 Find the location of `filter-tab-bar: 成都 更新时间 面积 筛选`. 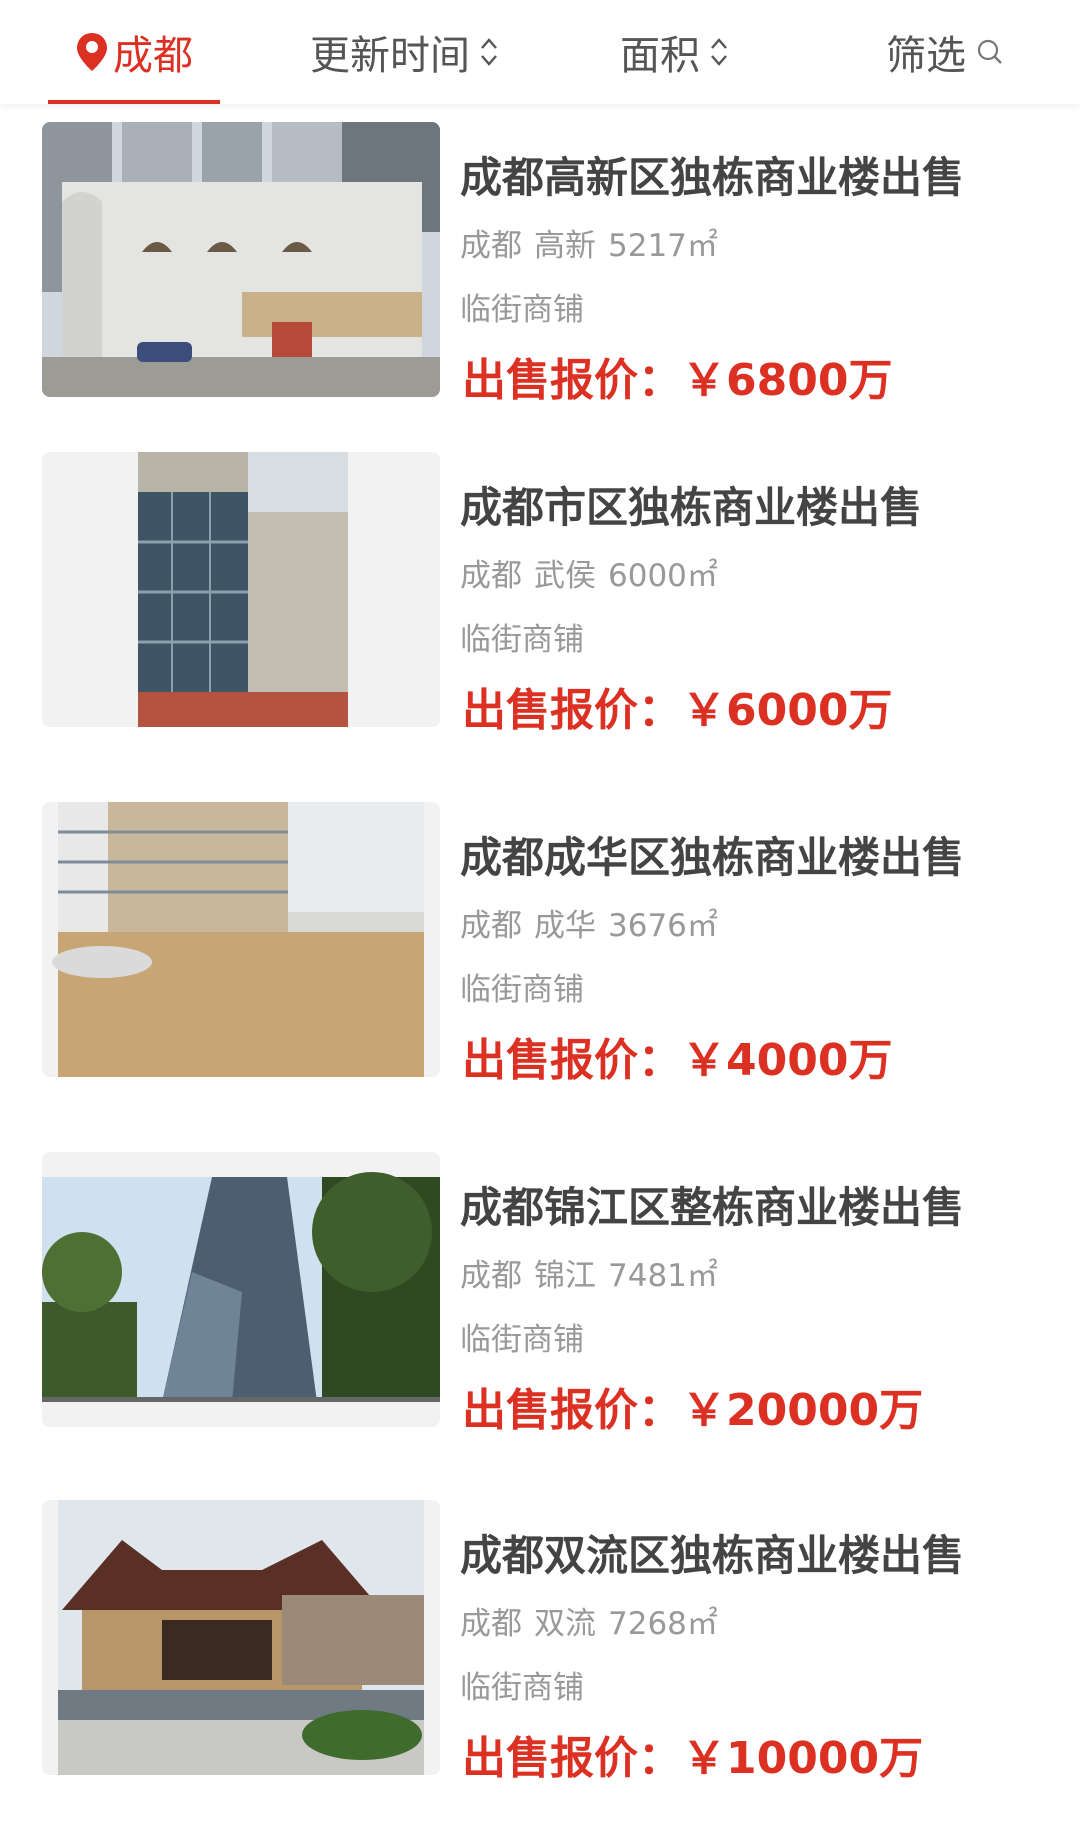

filter-tab-bar: 成都 更新时间 面积 筛选 is located at coordinates (540, 52).